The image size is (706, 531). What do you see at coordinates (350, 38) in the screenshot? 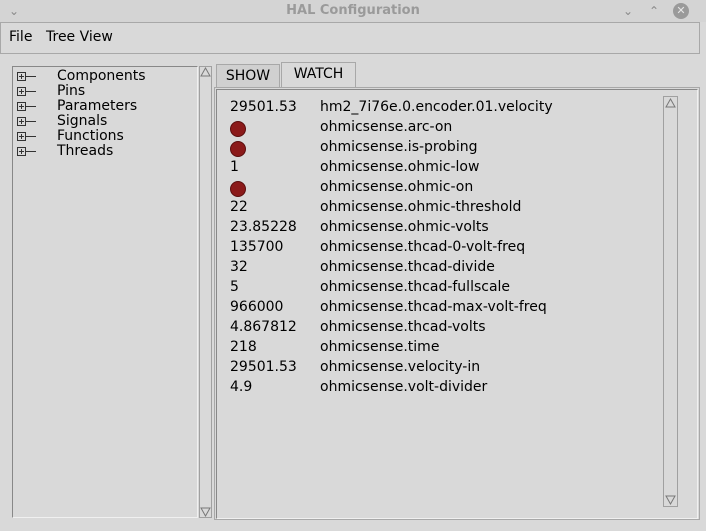
I see `menu-bar: File Tree View` at bounding box center [350, 38].